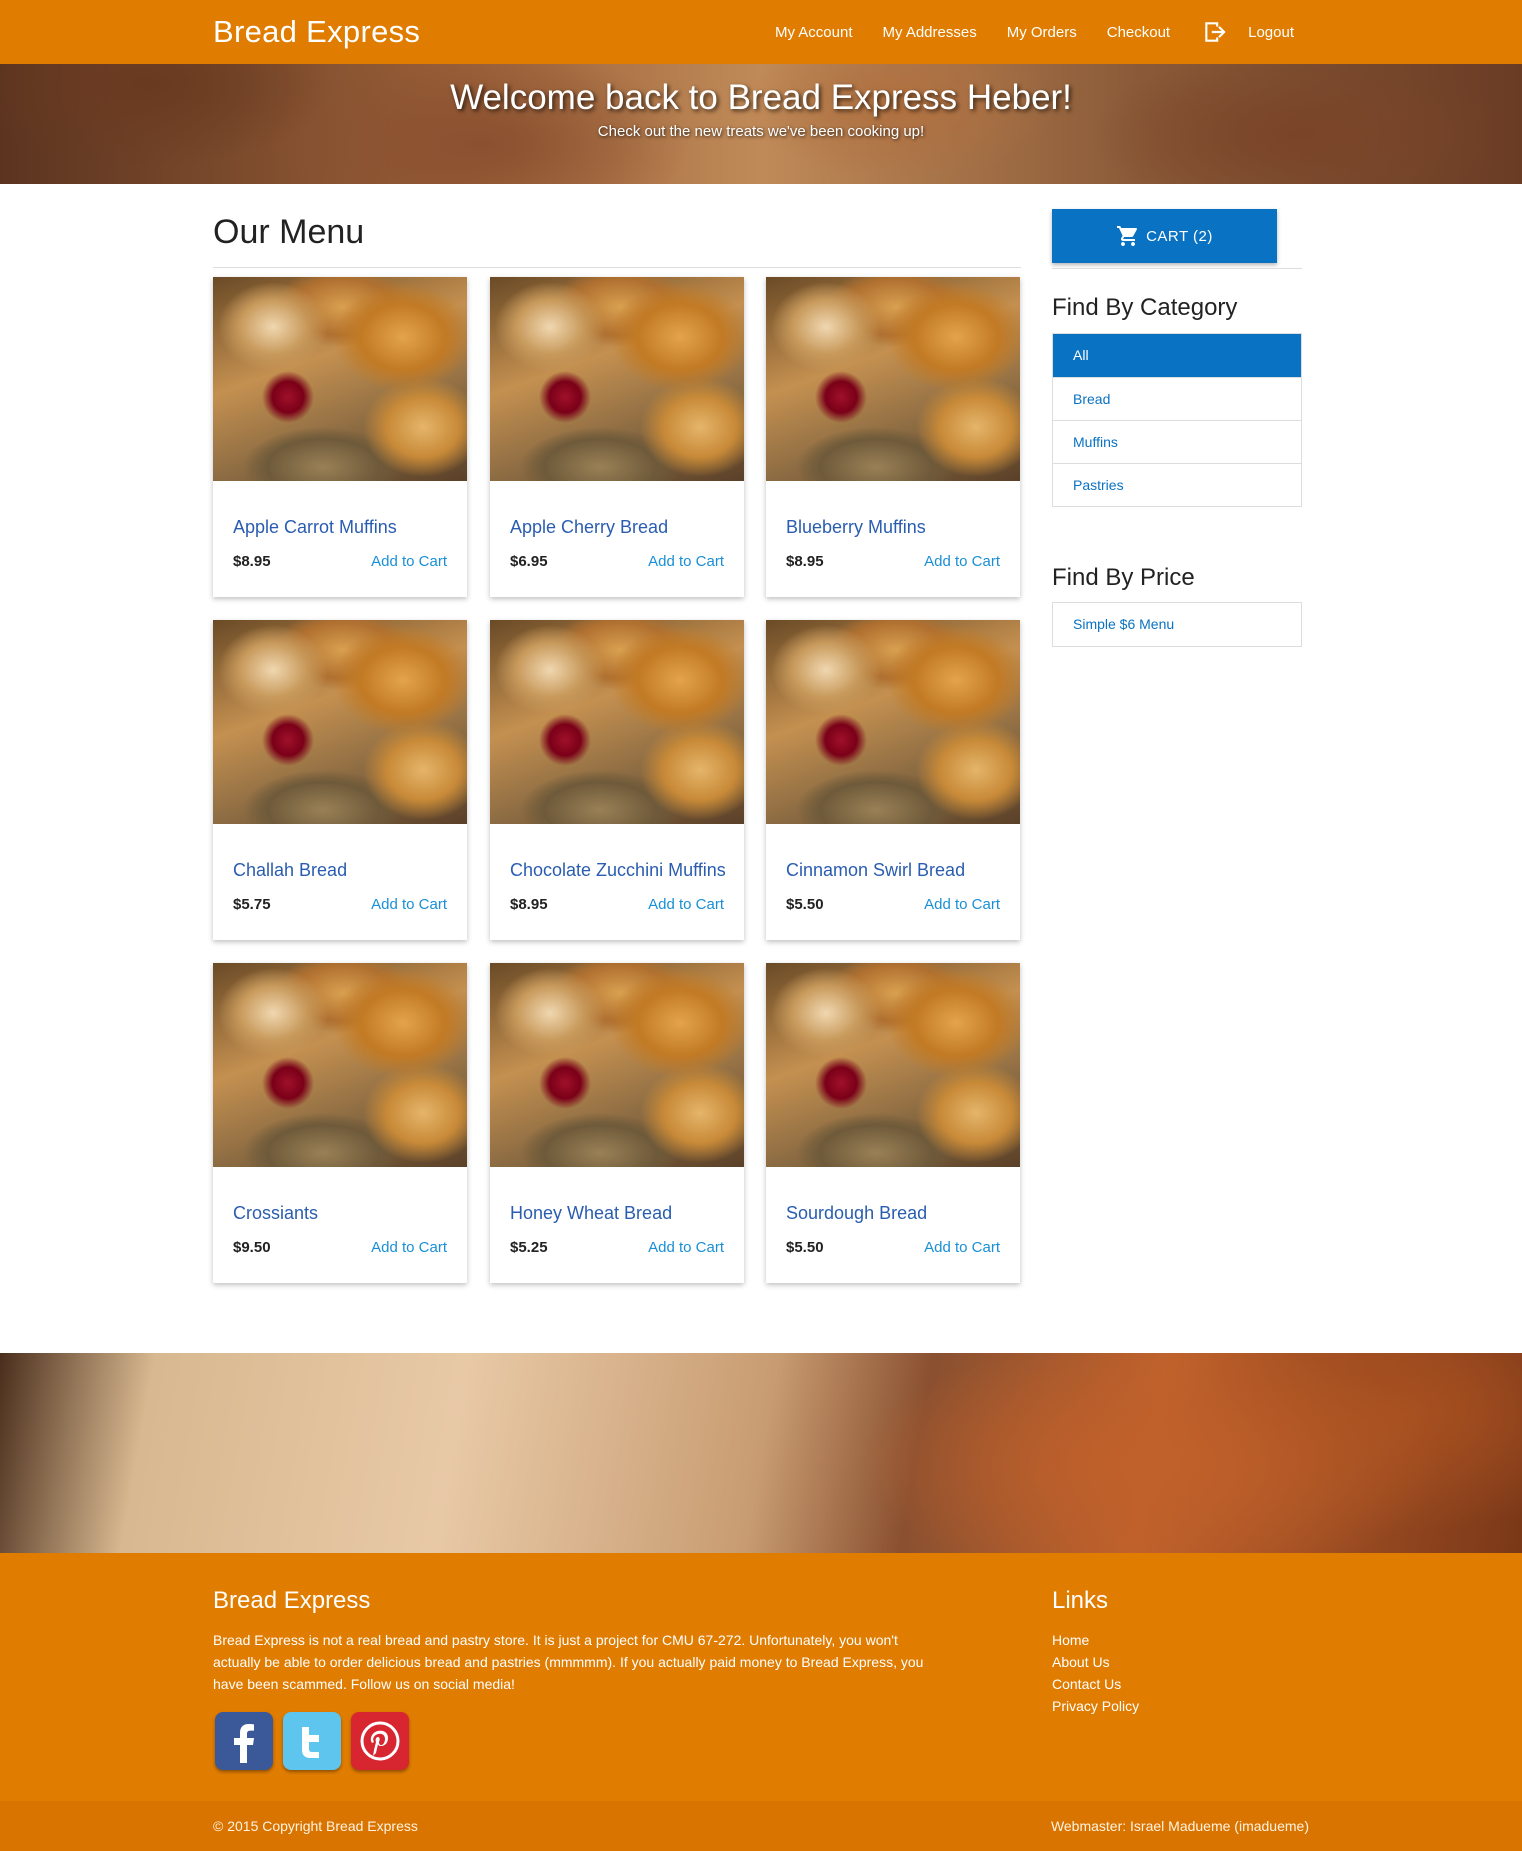  I want to click on product-name: Challah Bread, so click(290, 870).